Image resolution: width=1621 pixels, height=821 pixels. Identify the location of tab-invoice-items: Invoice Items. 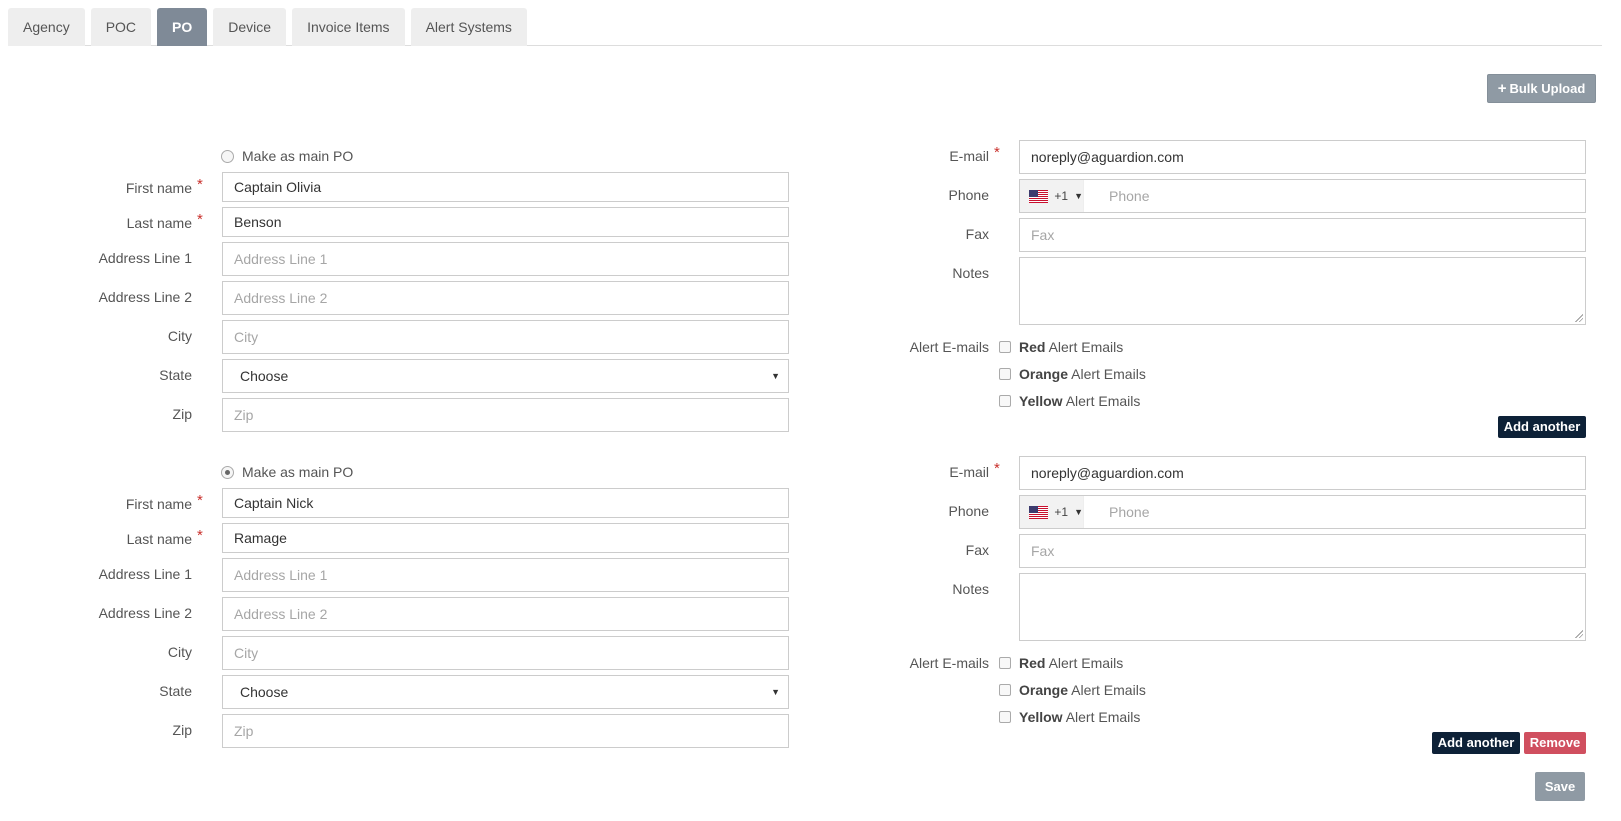
(348, 27).